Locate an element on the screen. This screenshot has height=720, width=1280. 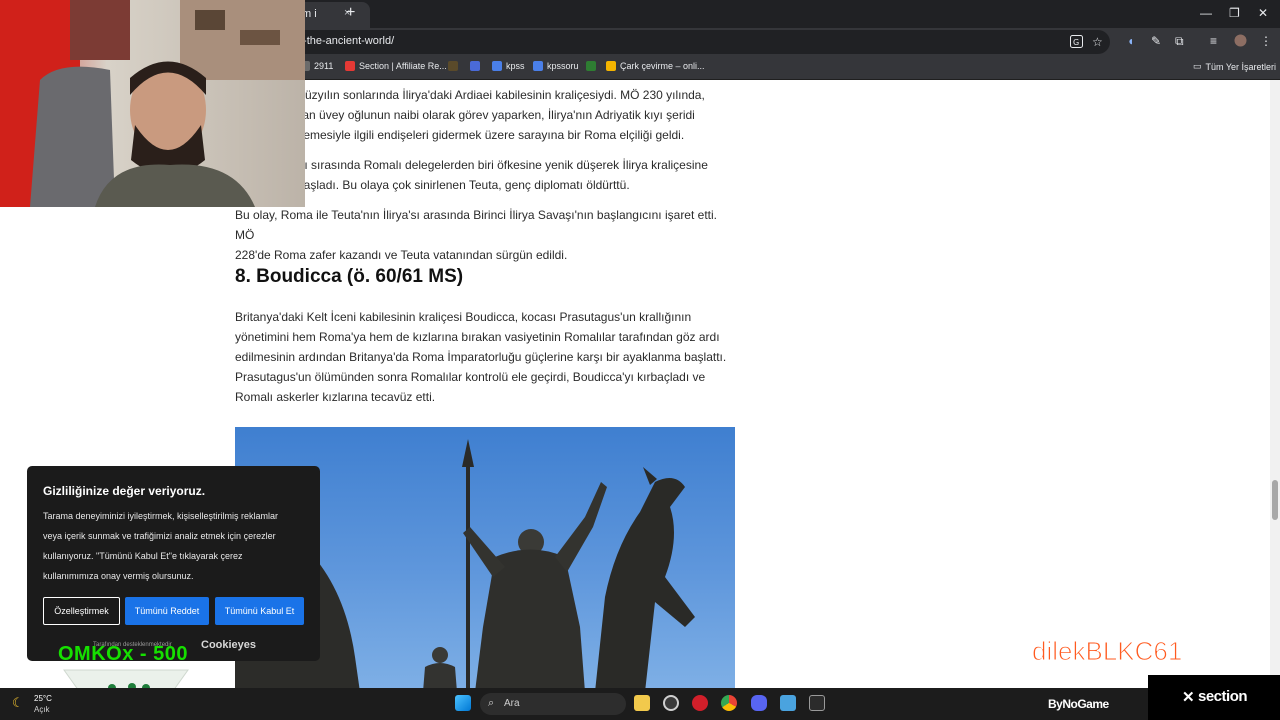
opera-icon is located at coordinates (700, 703).